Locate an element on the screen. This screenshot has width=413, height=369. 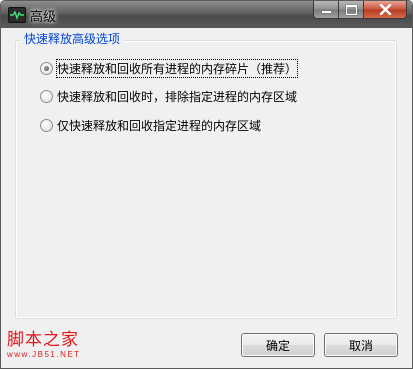
radio-exclude-processes is located at coordinates (46, 96).